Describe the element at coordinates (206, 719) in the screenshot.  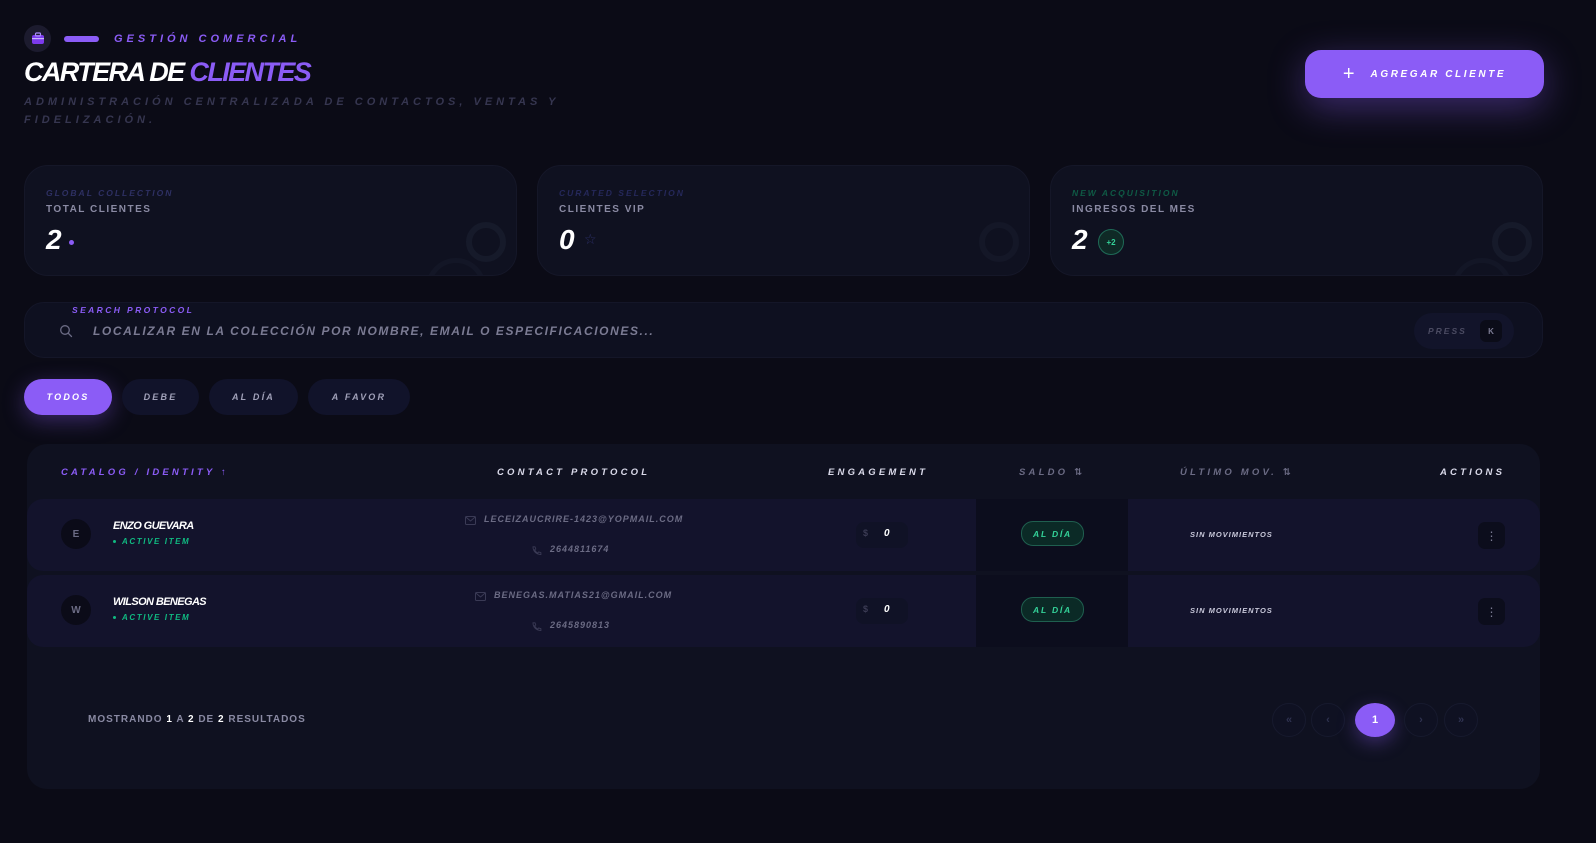
I see `results-sep2: DE` at that location.